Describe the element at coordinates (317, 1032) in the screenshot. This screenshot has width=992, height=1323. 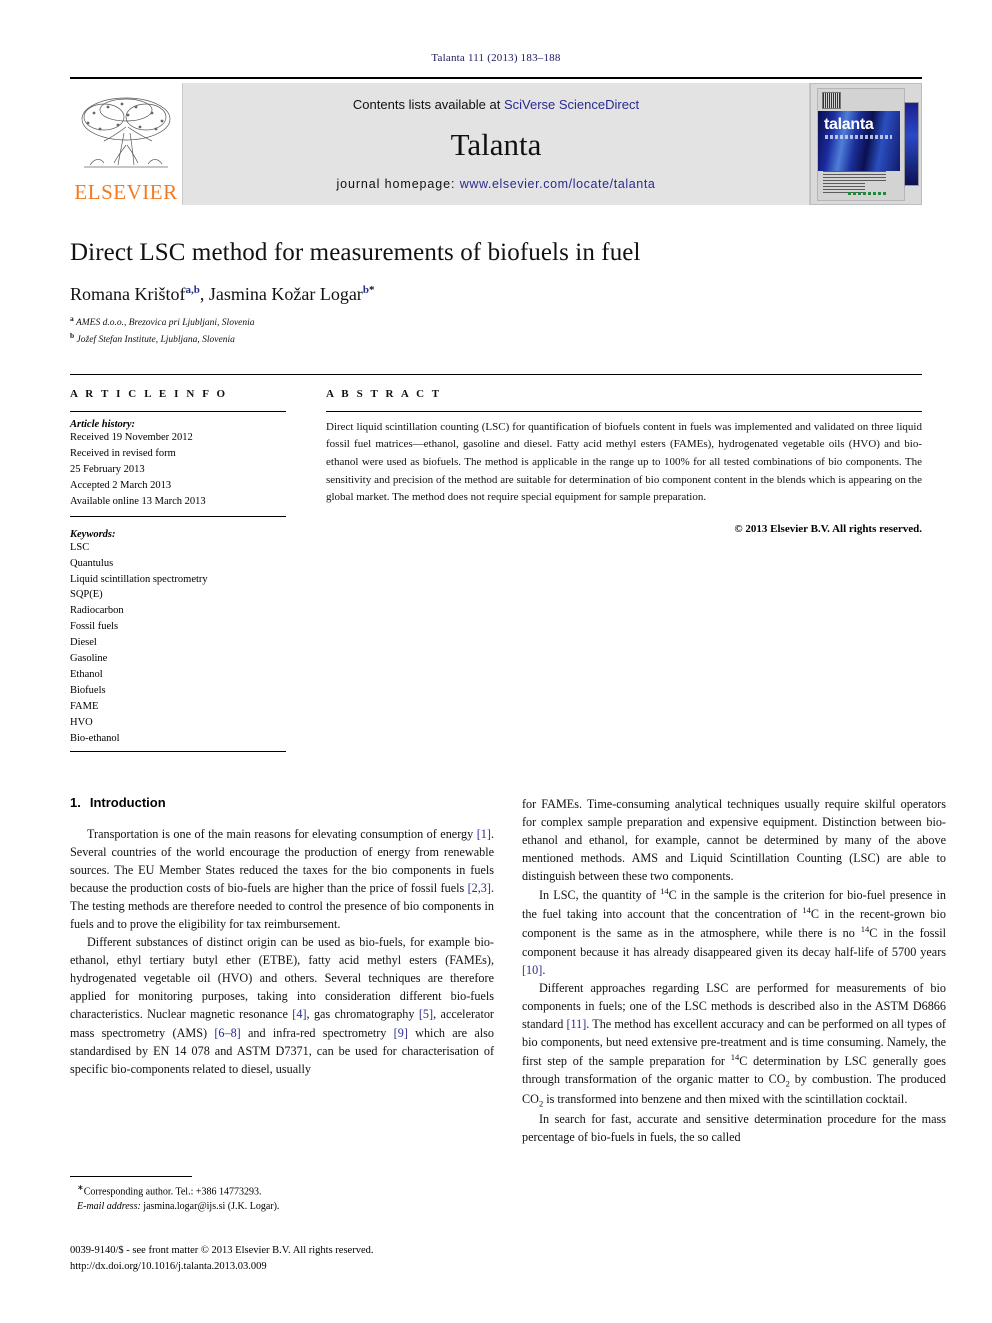
I see `text-run: and infra-red spectrometry` at that location.